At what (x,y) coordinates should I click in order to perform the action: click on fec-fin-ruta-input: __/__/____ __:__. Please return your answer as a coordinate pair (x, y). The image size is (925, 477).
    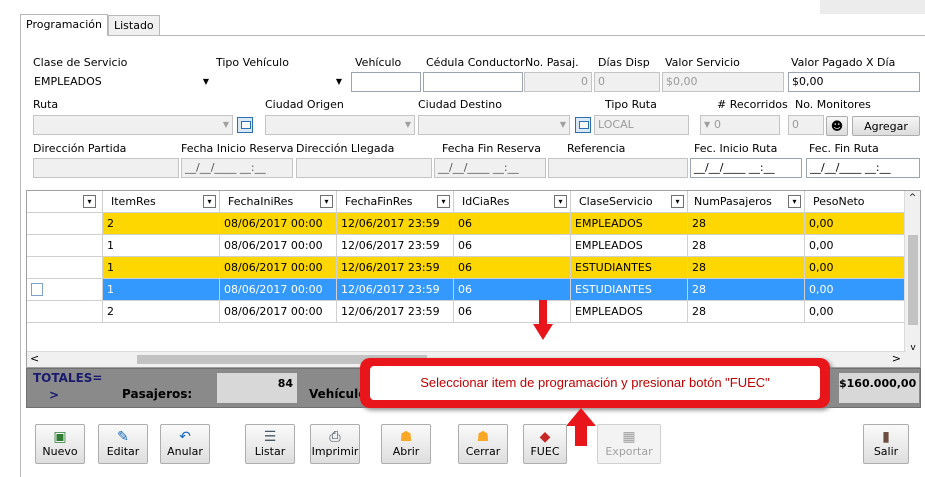
    Looking at the image, I should click on (863, 168).